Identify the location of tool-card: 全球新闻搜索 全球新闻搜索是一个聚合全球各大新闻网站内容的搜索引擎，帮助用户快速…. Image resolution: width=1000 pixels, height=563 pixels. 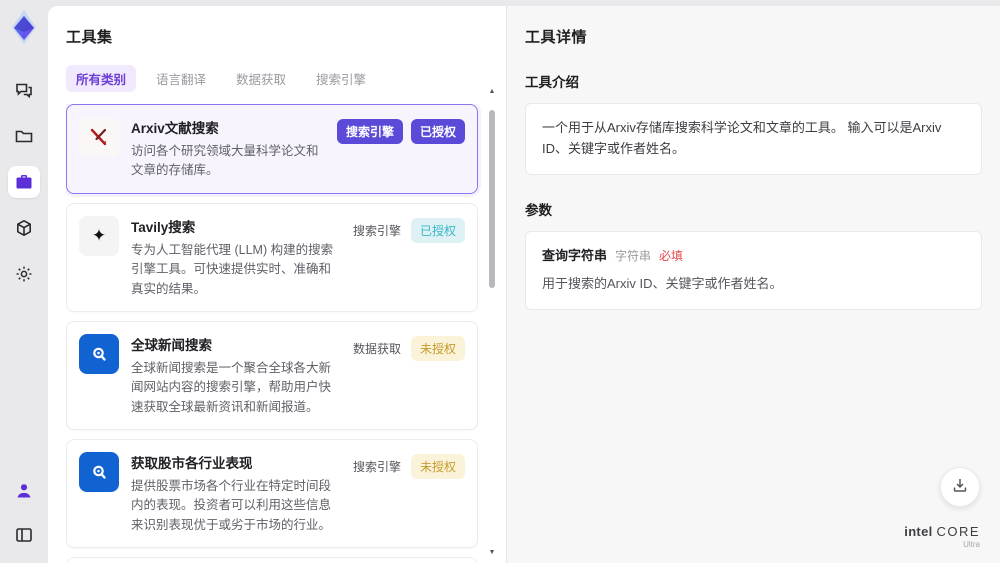
(272, 375).